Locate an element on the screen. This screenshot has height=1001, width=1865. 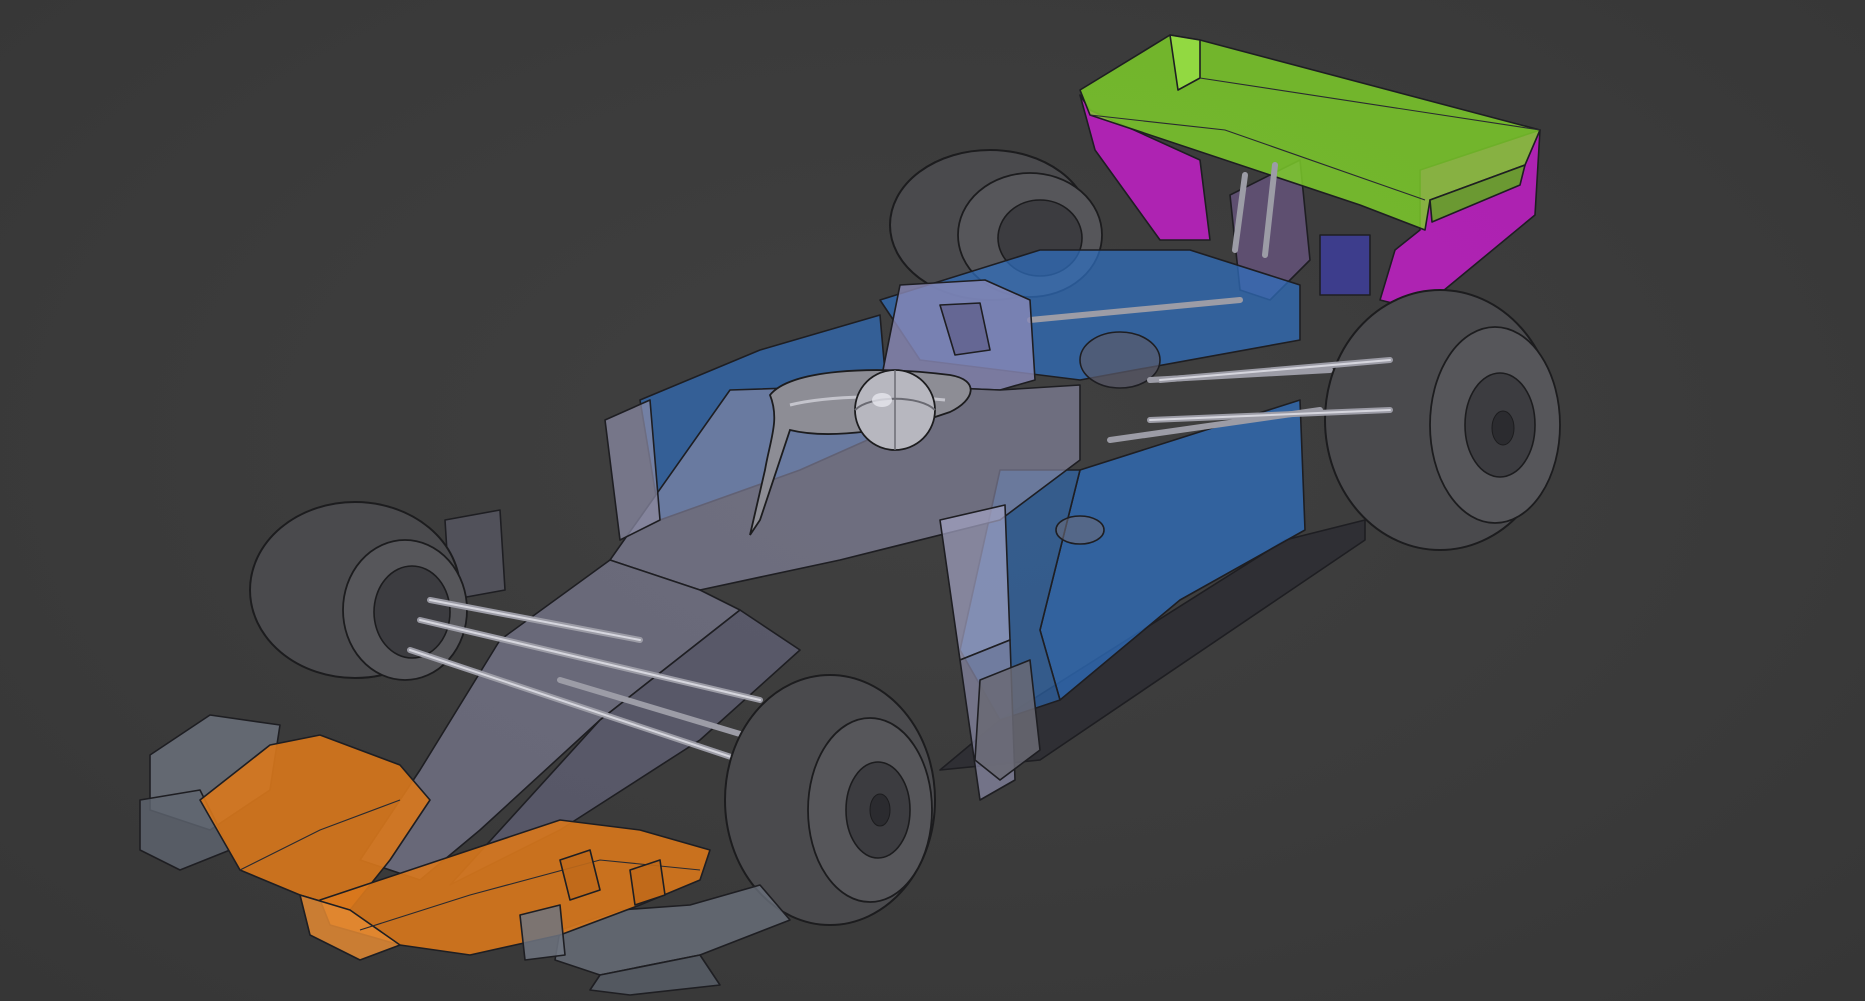
tire-rear-right is located at coordinates (1442, 420).